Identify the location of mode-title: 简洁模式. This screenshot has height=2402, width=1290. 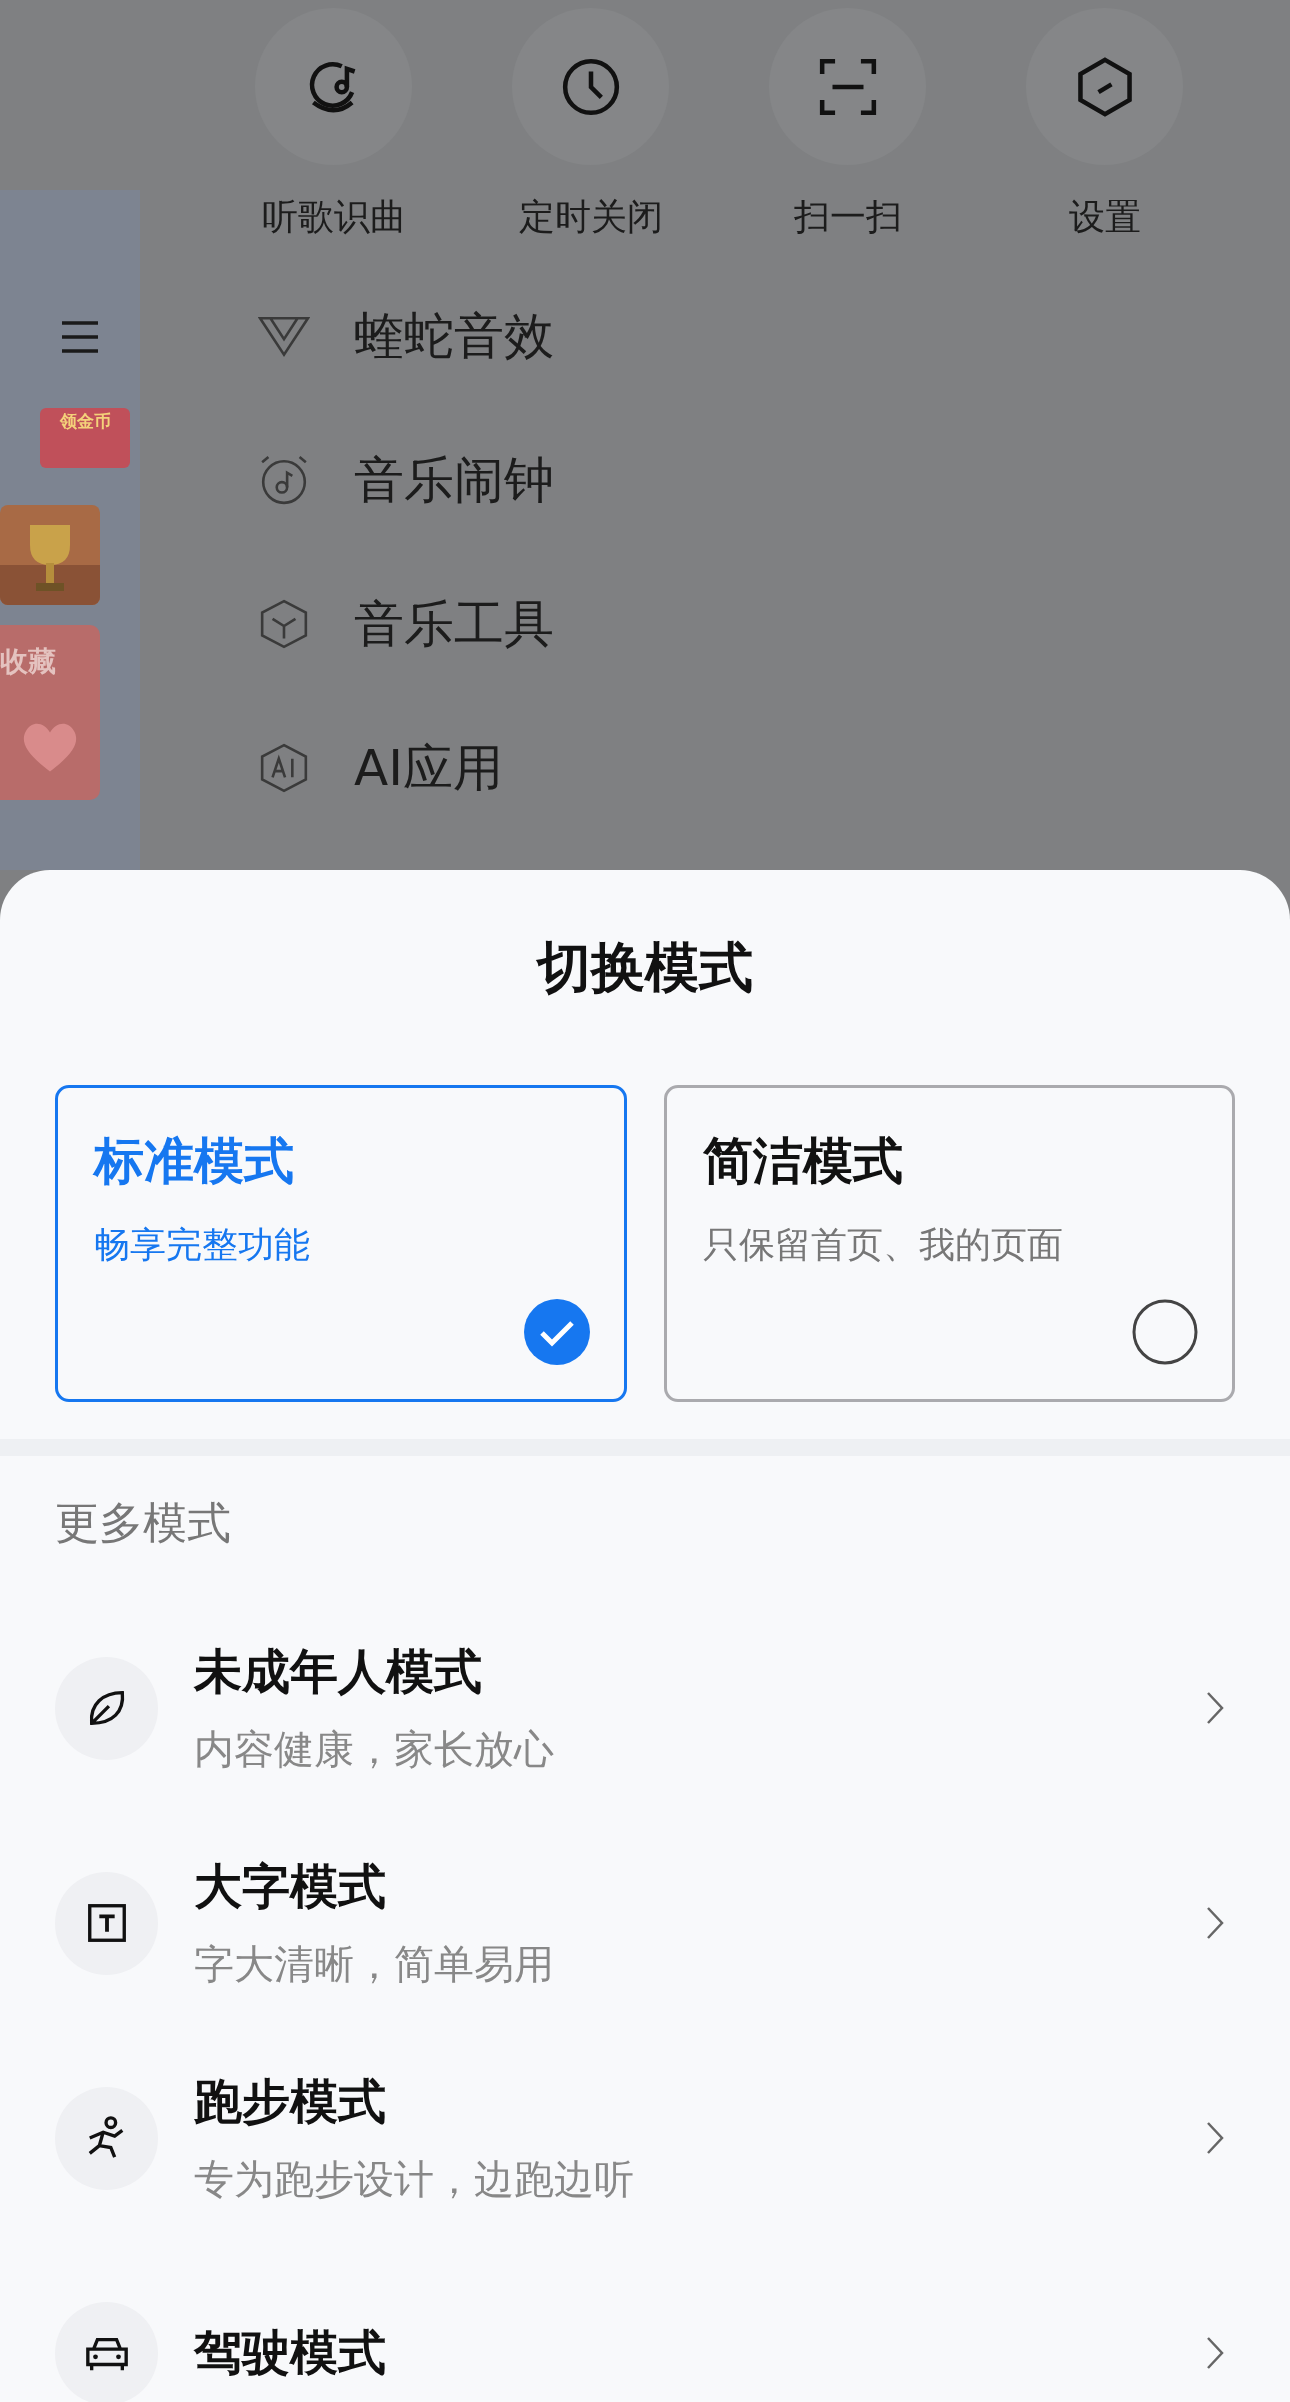
(803, 1161).